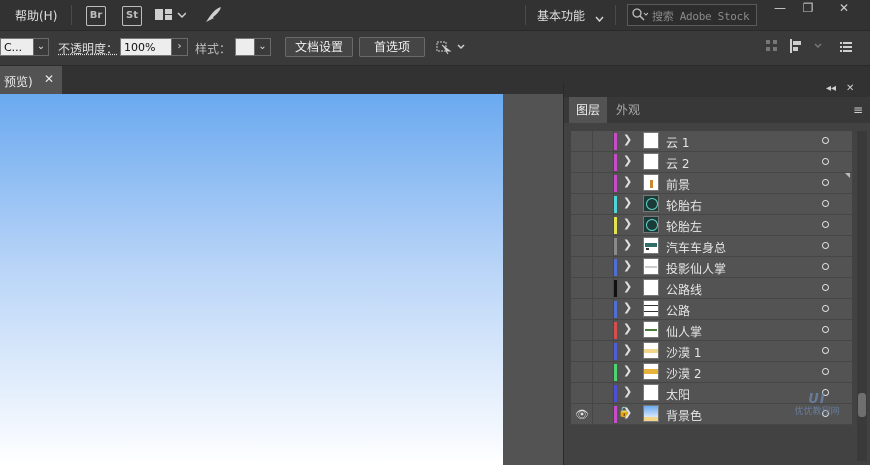 The width and height of the screenshot is (870, 465). I want to click on panel-menu-icon, so click(846, 48).